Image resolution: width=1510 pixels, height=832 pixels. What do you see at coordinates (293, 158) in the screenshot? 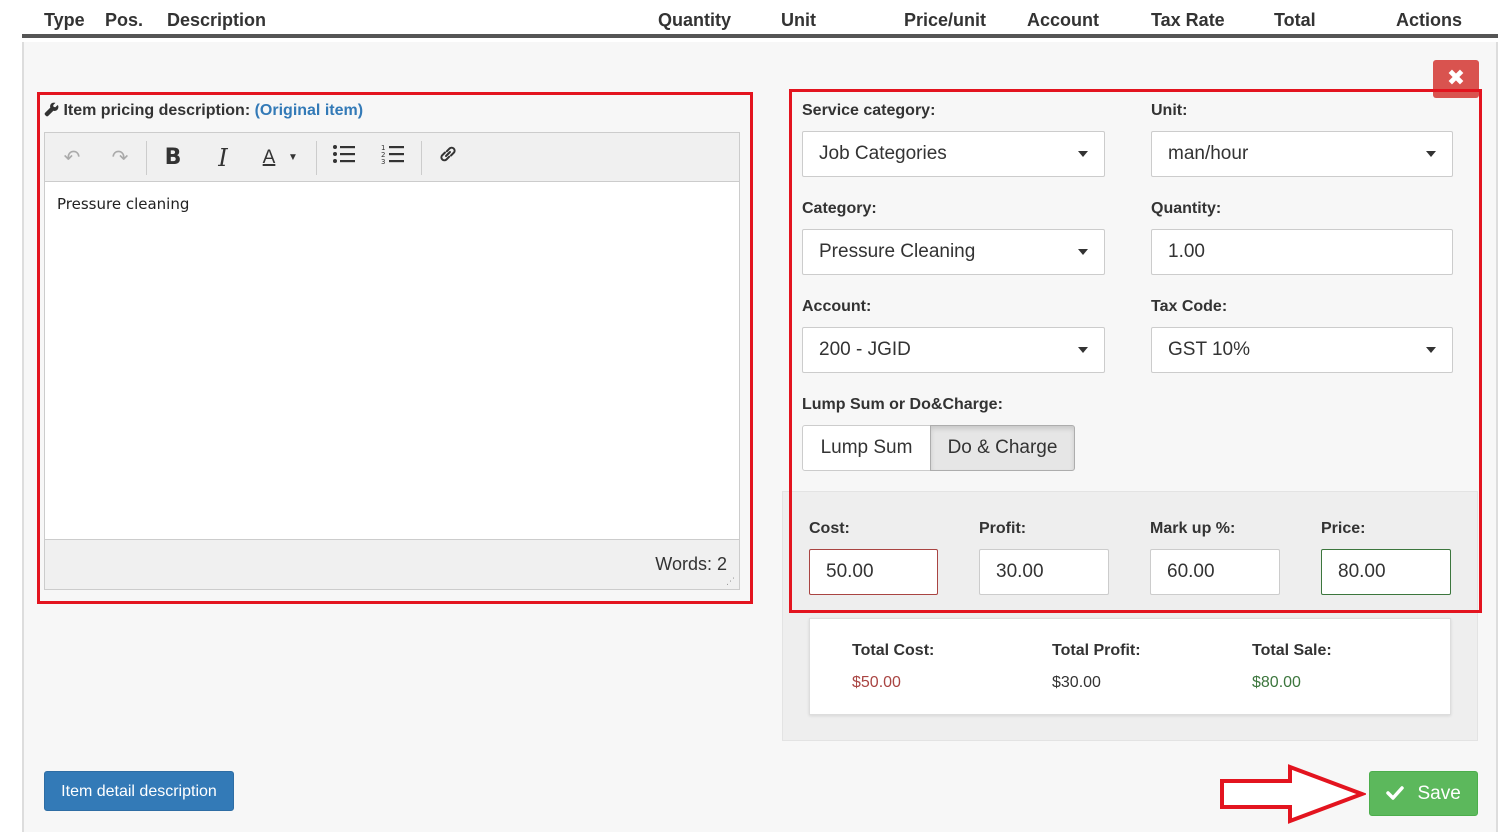
I see `chevron-down-icon: ▼` at bounding box center [293, 158].